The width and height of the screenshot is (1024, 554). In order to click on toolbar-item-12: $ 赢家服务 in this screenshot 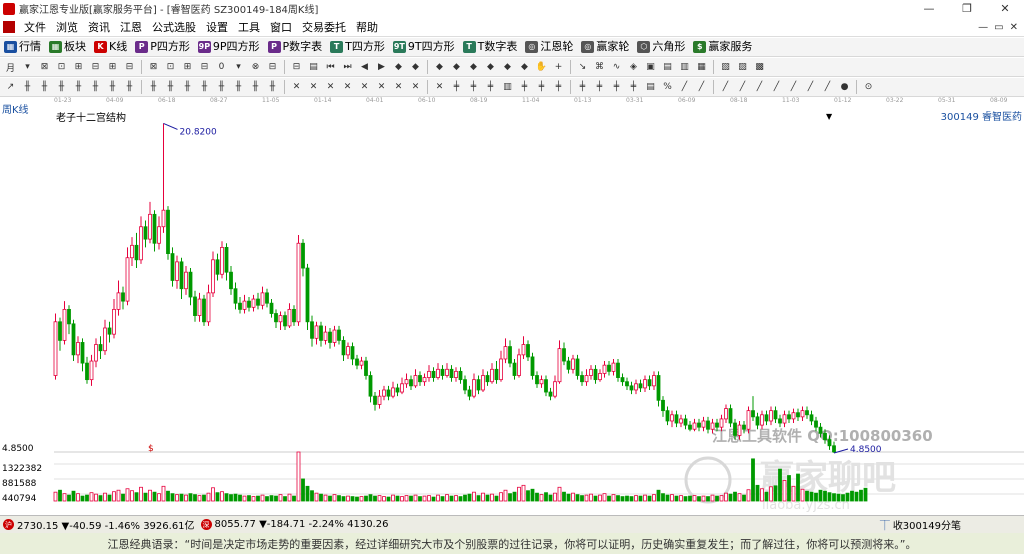, I will do `click(722, 47)`.